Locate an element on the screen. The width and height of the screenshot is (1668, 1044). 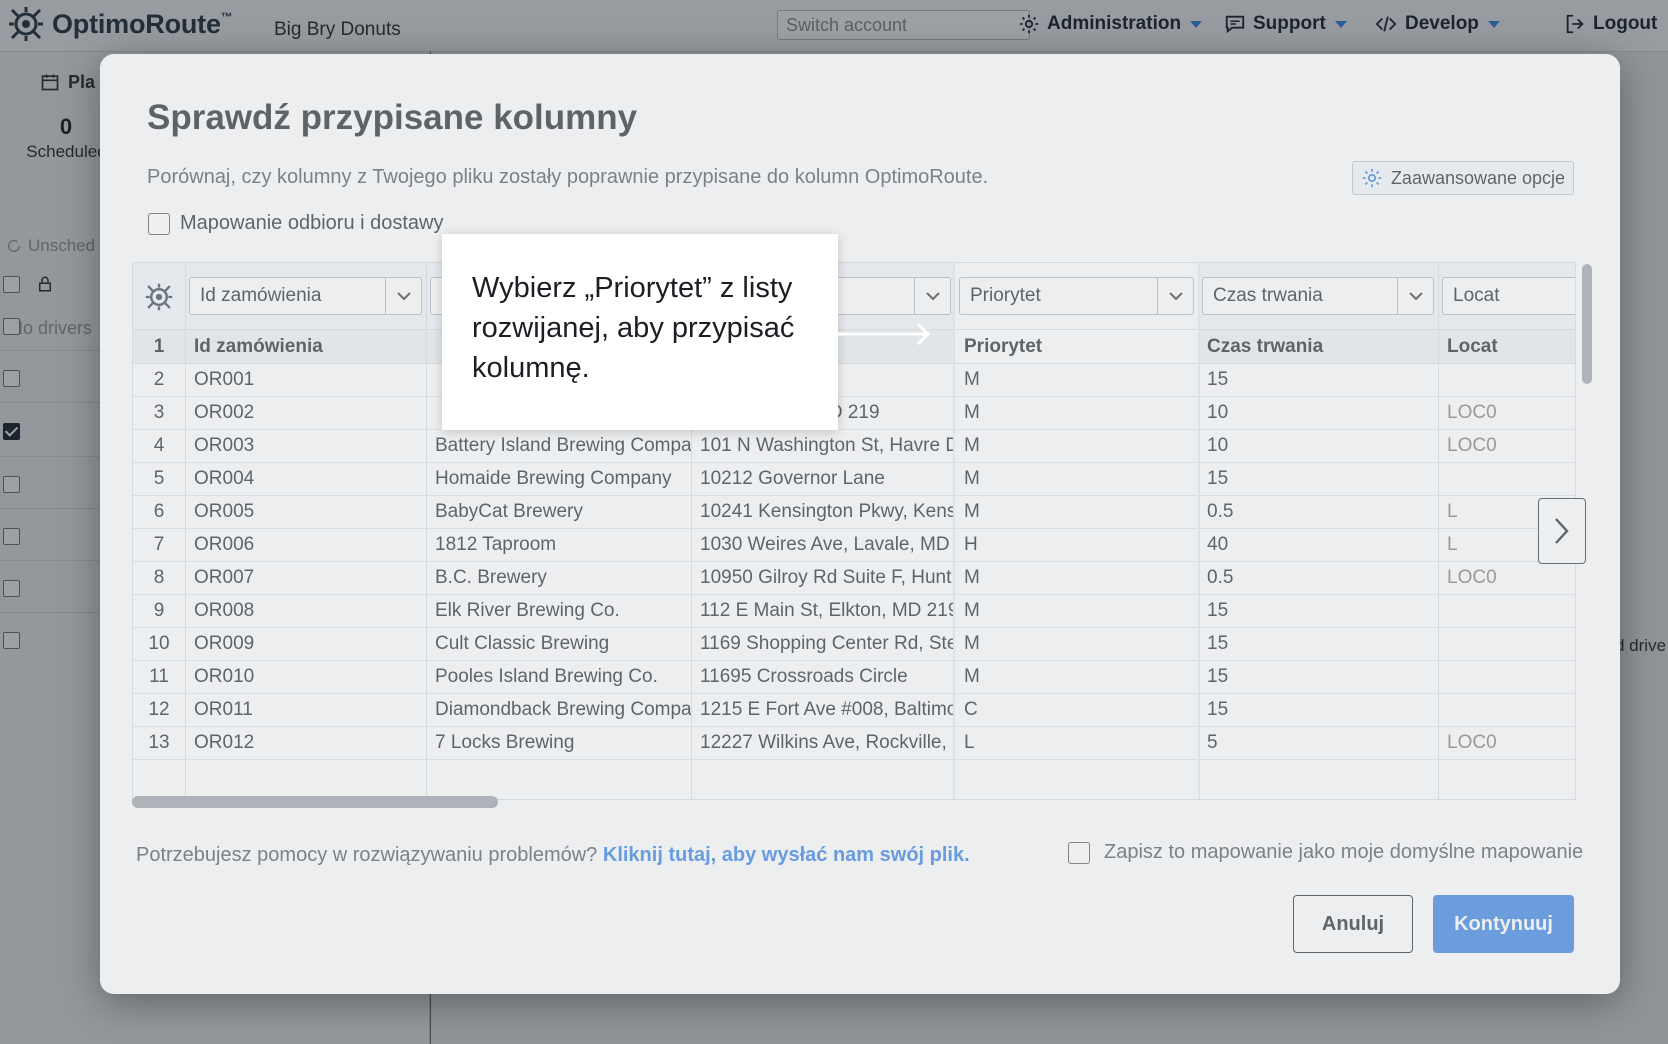
vertical-scrollbar is located at coordinates (1587, 324).